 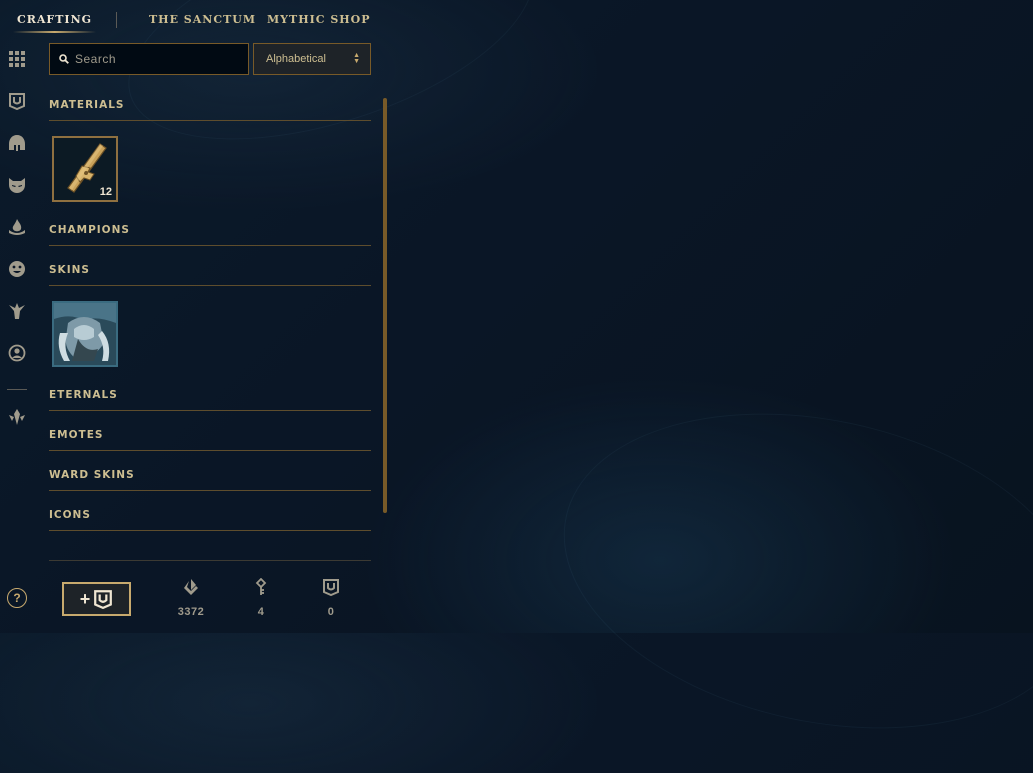 I want to click on flame-icon, so click(x=17, y=227).